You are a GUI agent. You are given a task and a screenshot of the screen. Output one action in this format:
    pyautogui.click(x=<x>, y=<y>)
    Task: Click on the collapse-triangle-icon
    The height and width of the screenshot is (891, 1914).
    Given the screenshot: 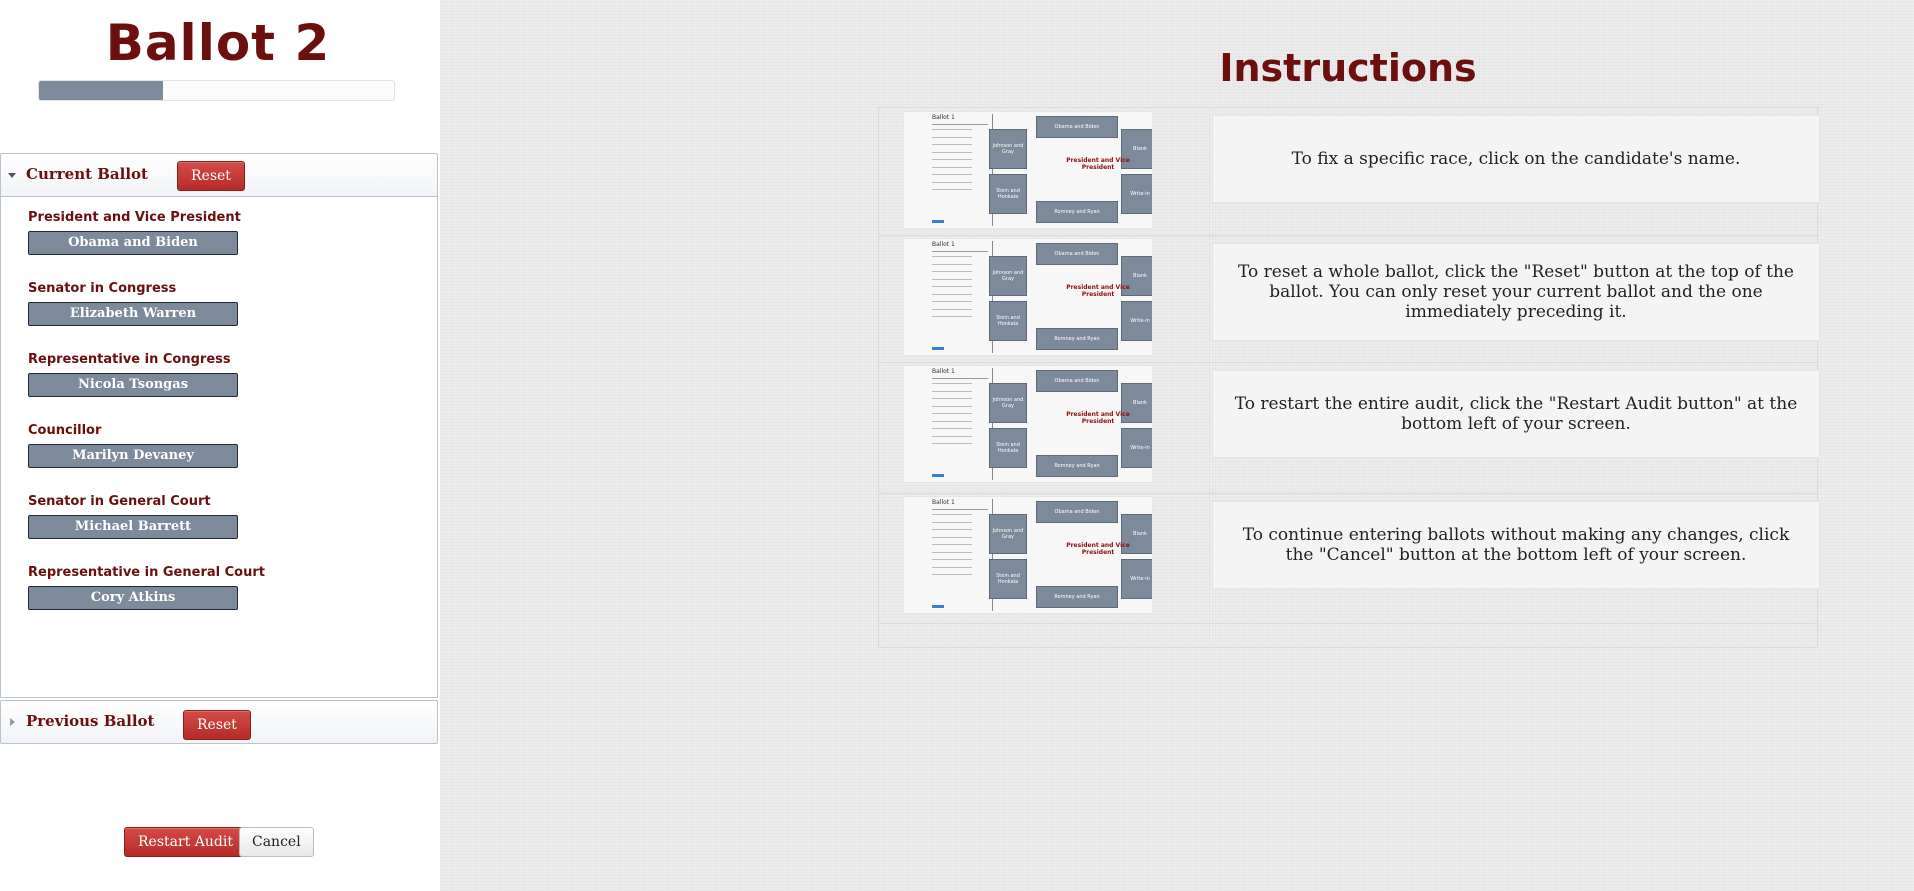 What is the action you would take?
    pyautogui.click(x=12, y=175)
    